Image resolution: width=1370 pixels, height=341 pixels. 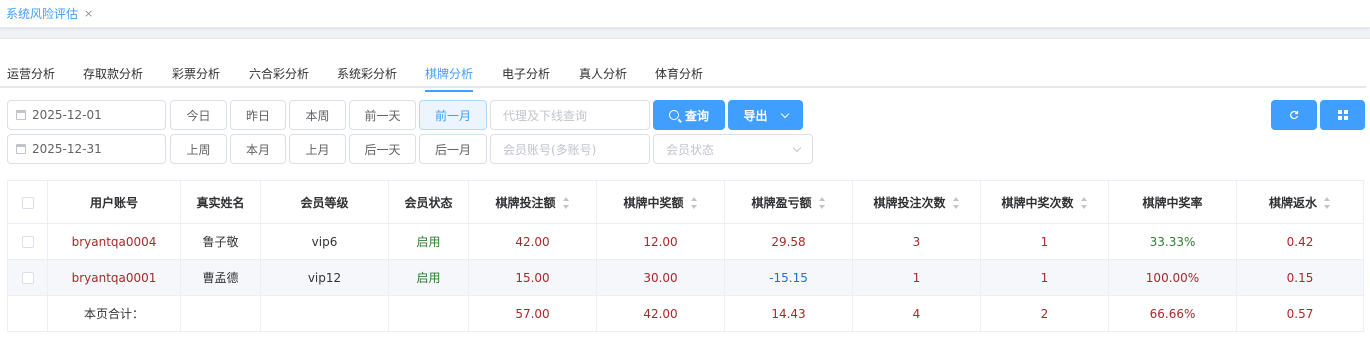 I want to click on tab-operations: 运营分析, so click(x=31, y=73).